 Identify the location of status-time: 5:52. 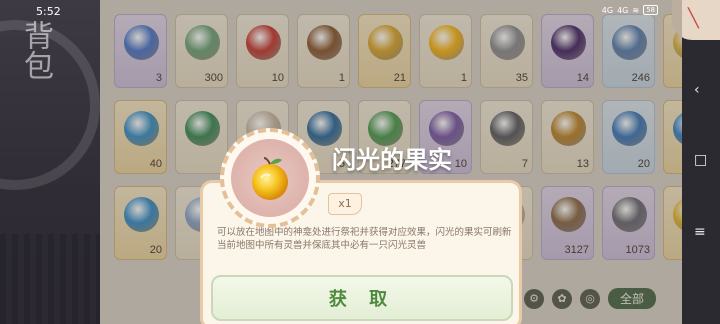
(48, 11).